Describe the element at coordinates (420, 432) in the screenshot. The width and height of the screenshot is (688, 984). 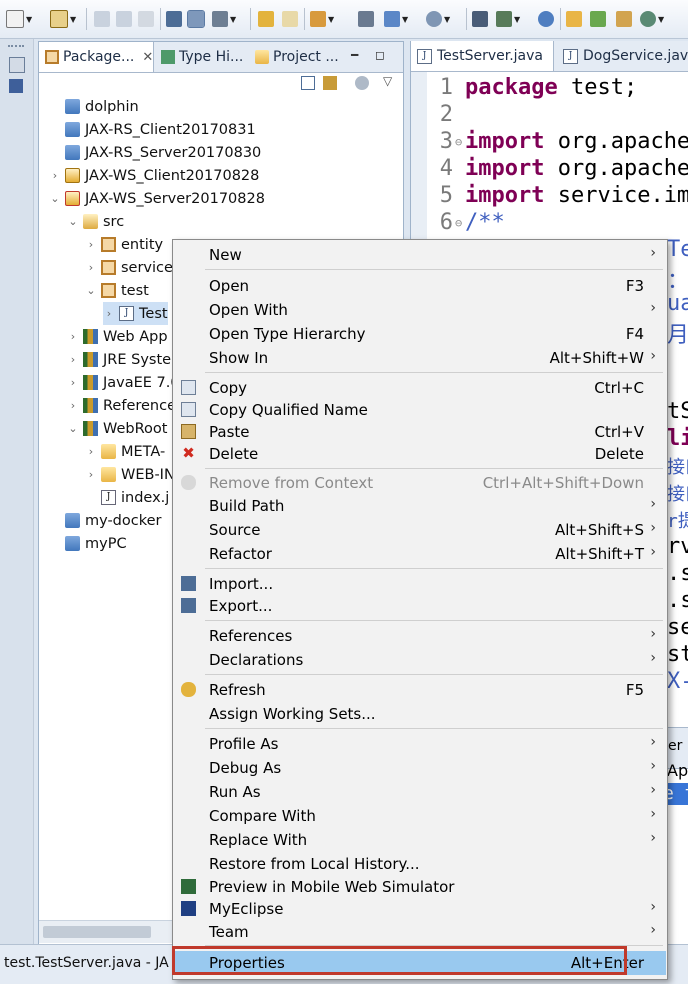
I see `menu-item-paste: Paste Ctrl+V` at that location.